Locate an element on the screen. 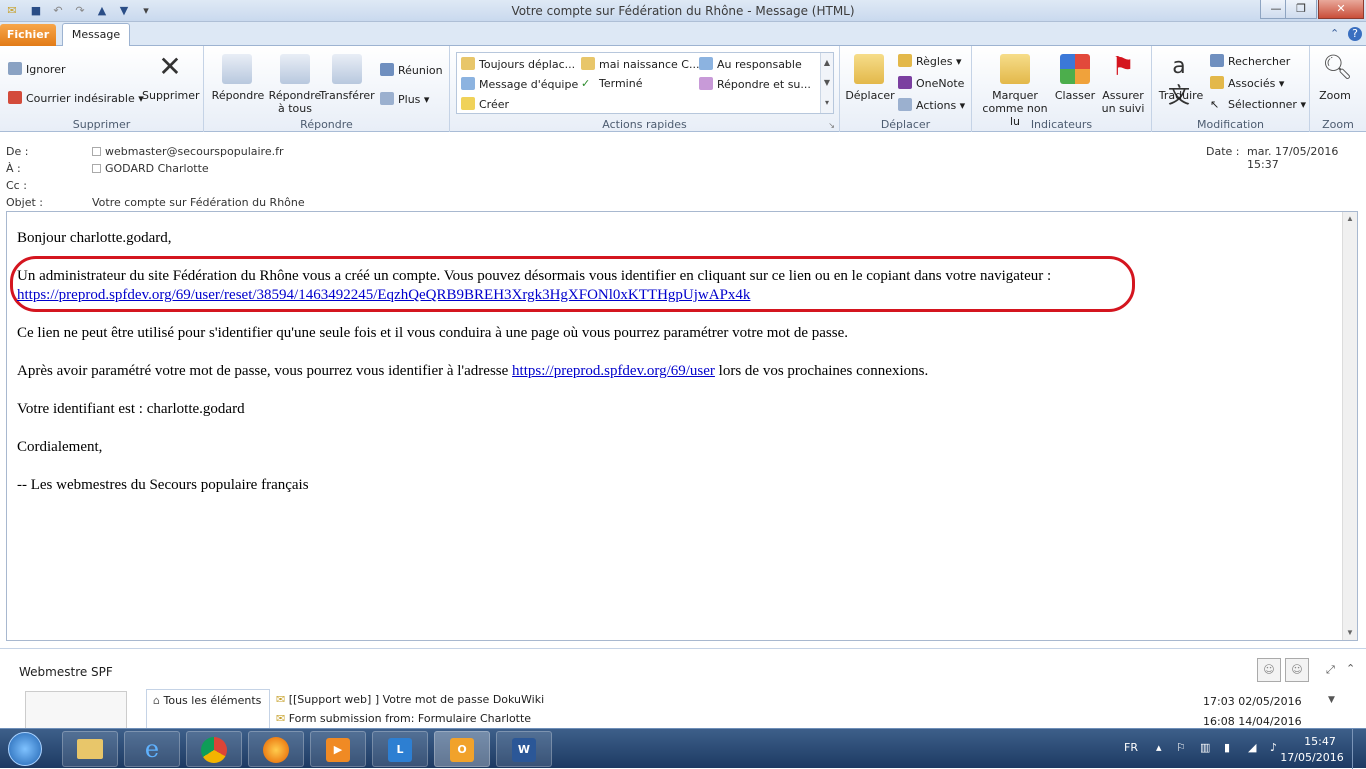  tab-fichier: Fichier is located at coordinates (28, 35).